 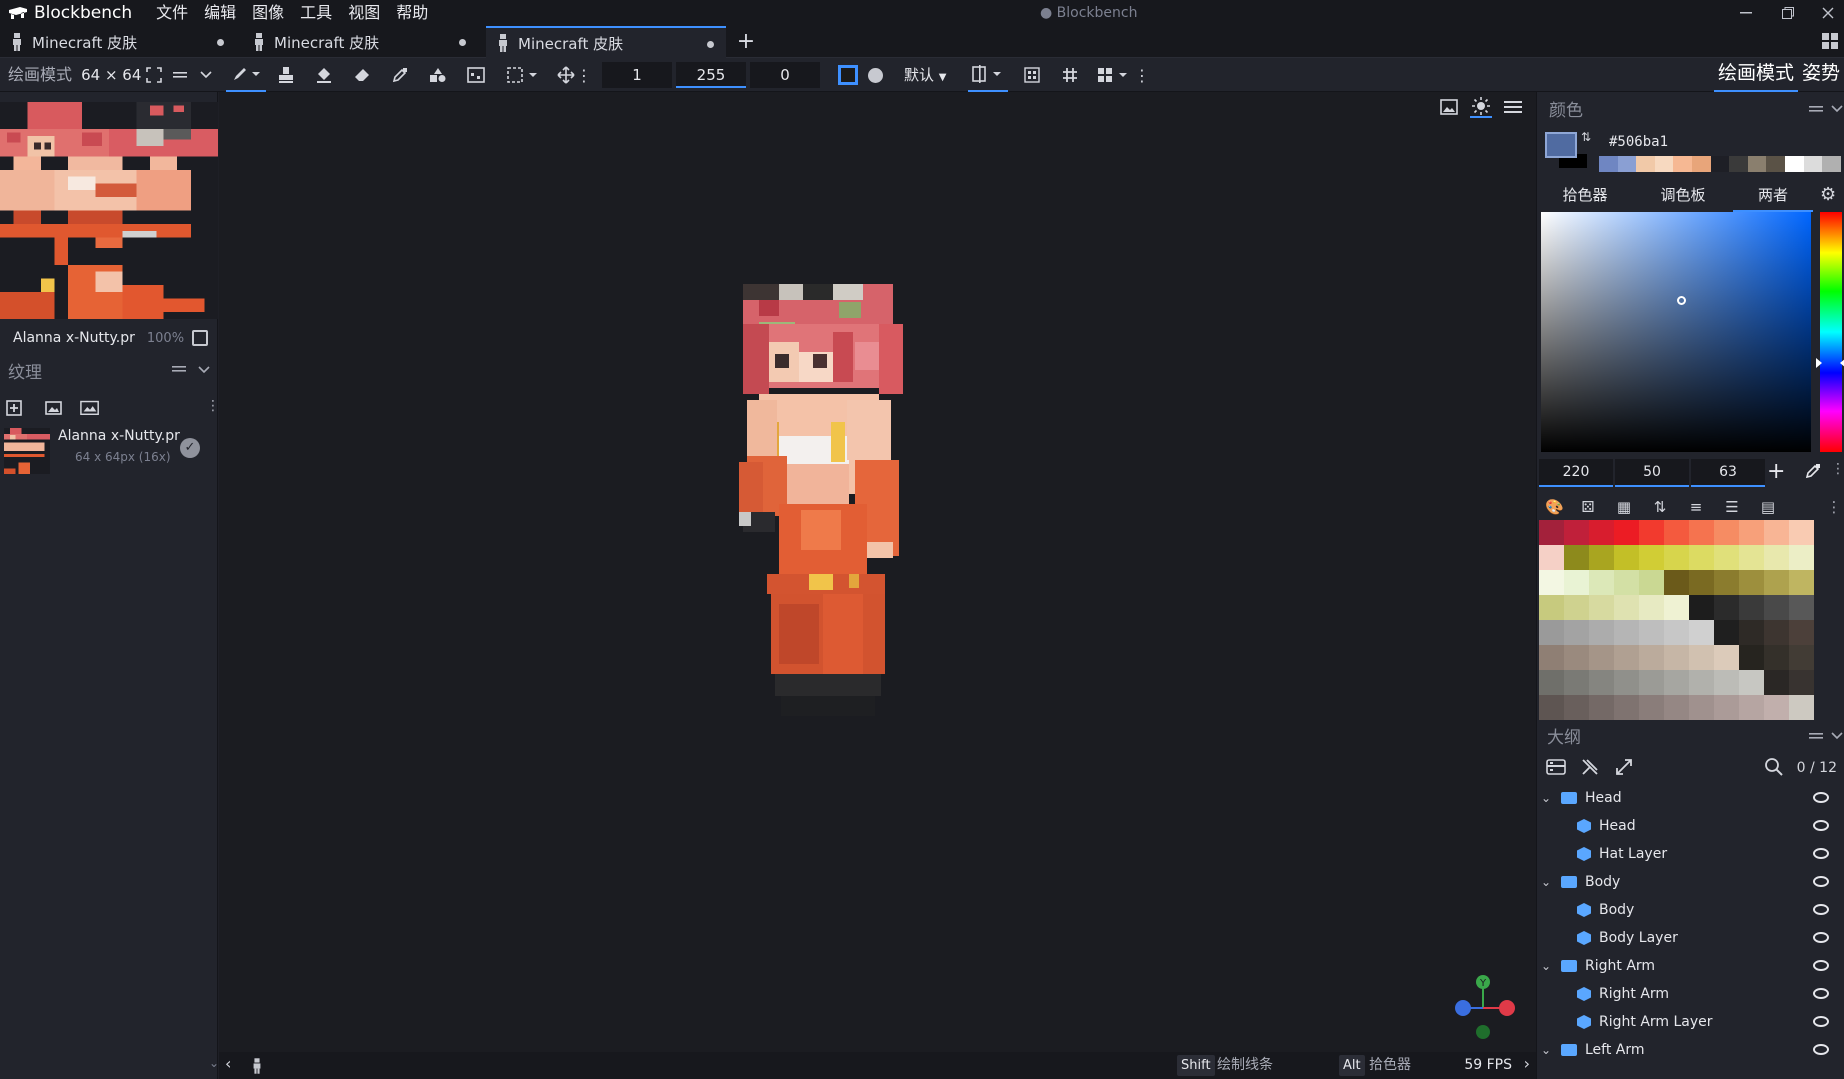 I want to click on more-options-icon: ⋮, so click(x=1834, y=507).